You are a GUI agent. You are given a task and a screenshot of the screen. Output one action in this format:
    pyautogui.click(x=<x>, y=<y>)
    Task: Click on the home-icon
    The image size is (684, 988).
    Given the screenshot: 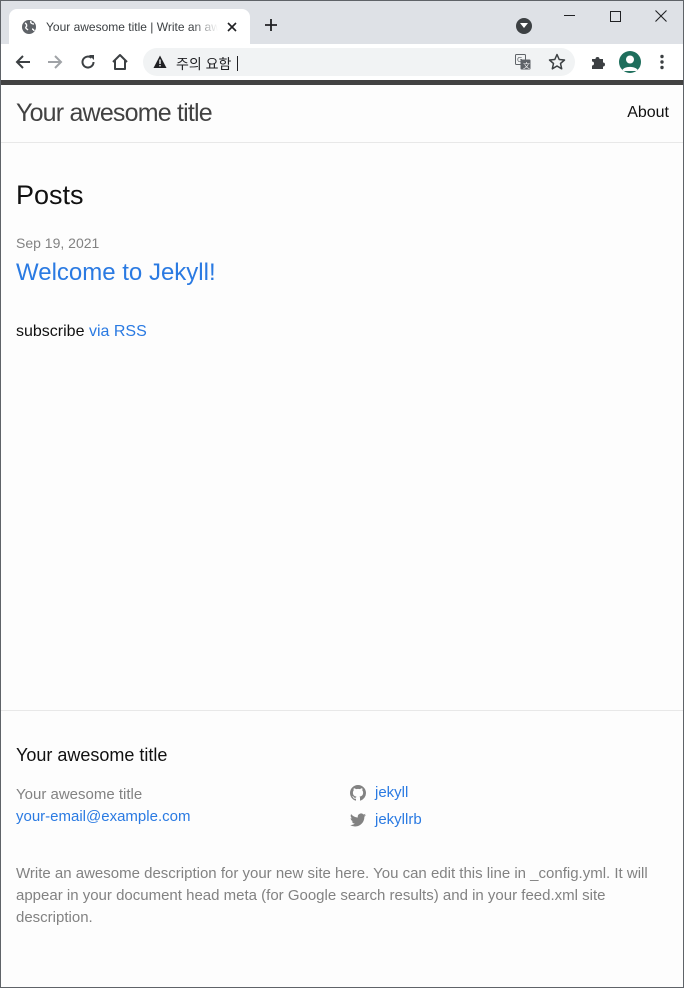 What is the action you would take?
    pyautogui.click(x=120, y=62)
    